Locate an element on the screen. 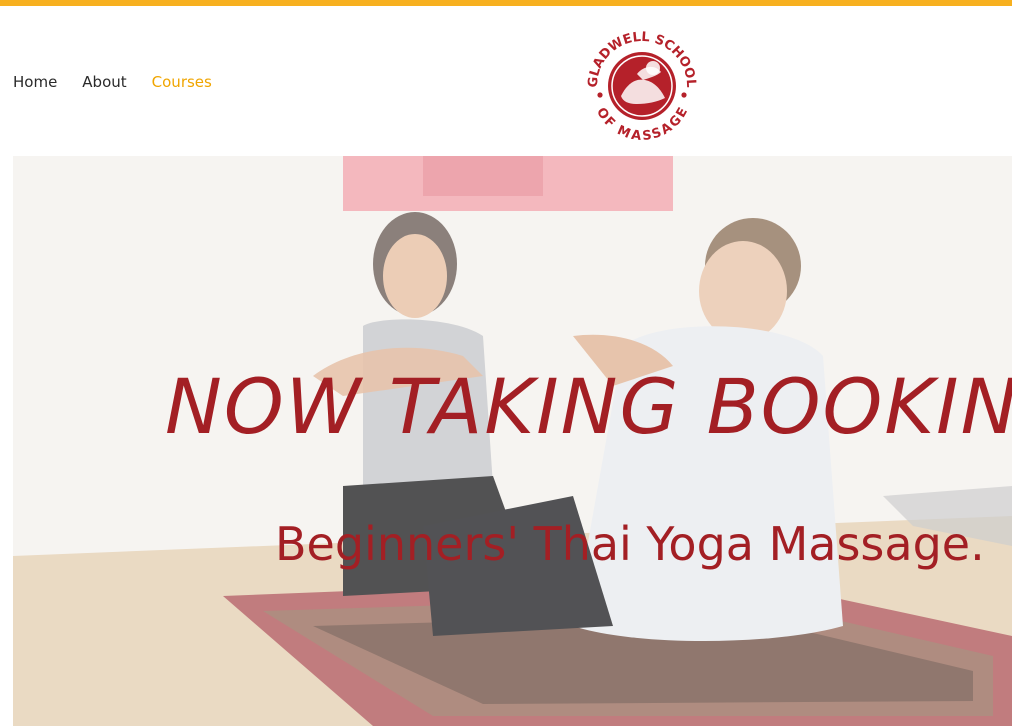 Image resolution: width=1012 pixels, height=726 pixels. nav-about-link: About is located at coordinates (104, 82).